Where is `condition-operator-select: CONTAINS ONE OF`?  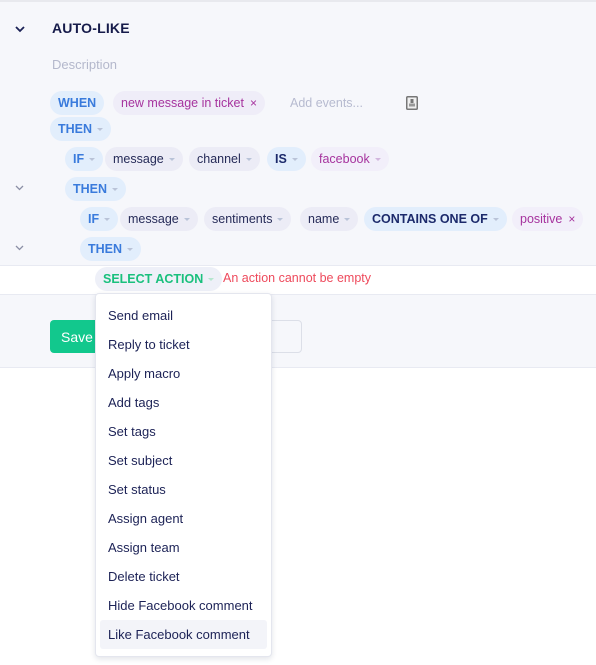 condition-operator-select: CONTAINS ONE OF is located at coordinates (435, 219).